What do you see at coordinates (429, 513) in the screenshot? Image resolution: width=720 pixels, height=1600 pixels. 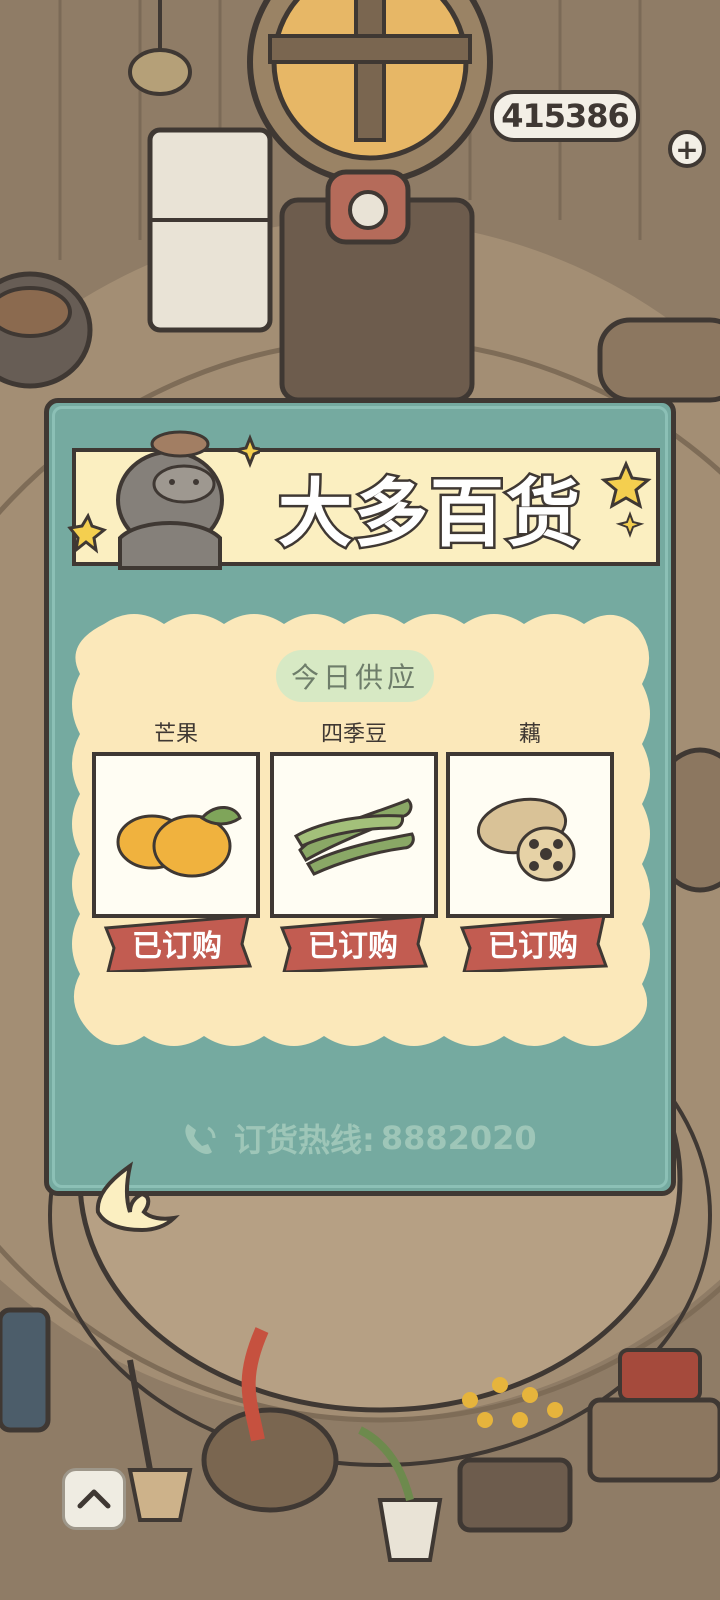 I see `shop-title: 大多百货` at bounding box center [429, 513].